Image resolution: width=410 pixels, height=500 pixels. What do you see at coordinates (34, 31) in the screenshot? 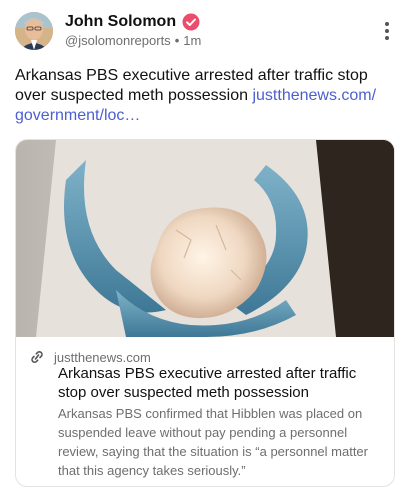
I see `avatar` at bounding box center [34, 31].